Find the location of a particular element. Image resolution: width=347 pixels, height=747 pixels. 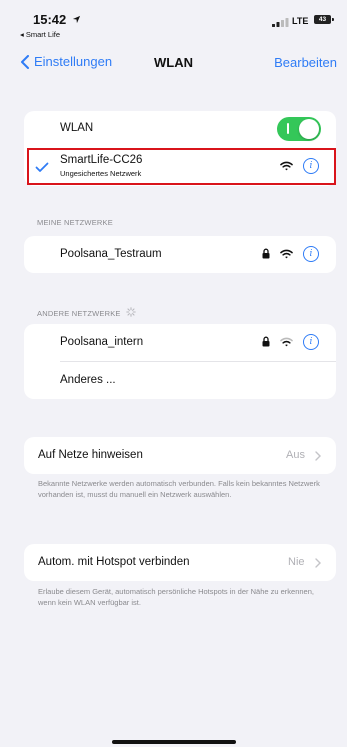

wlan-label: WLAN is located at coordinates (77, 128).